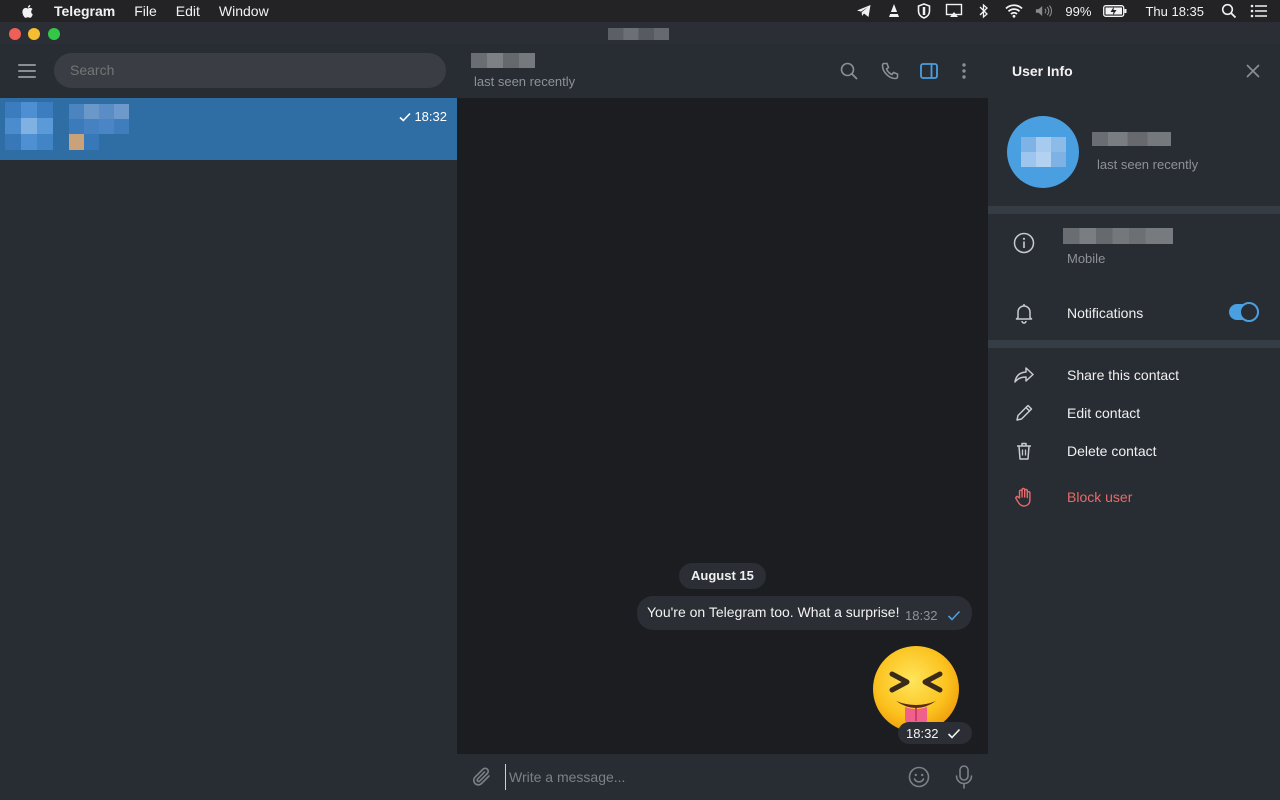 The width and height of the screenshot is (1280, 800). I want to click on edit-contact-row: Edit contact, so click(1134, 412).